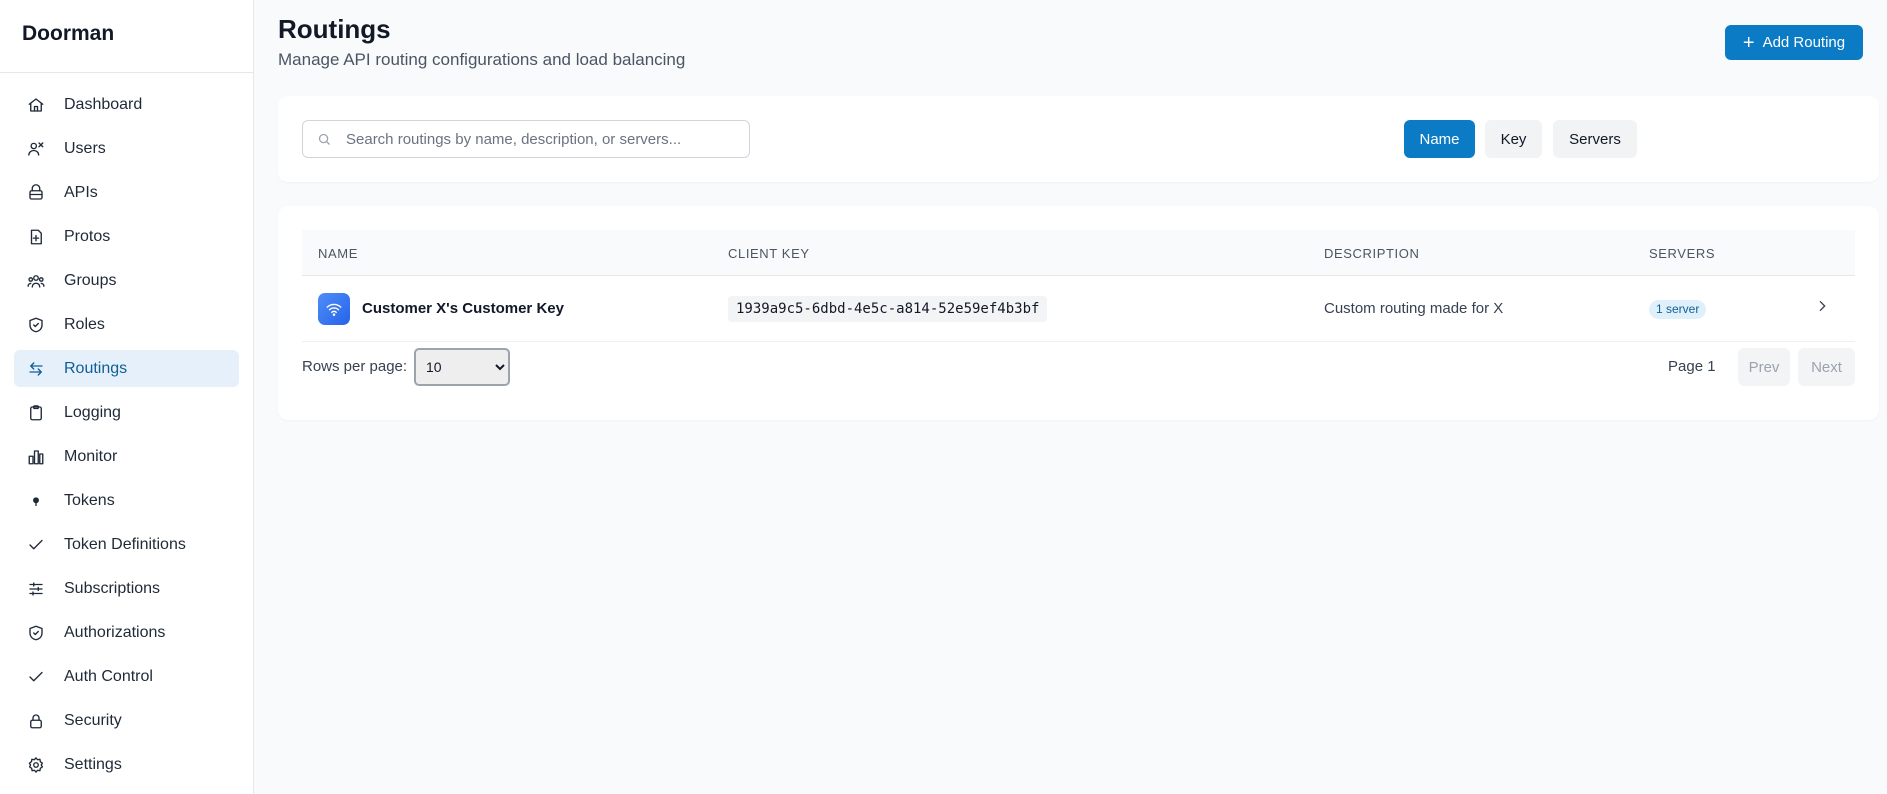 This screenshot has height=794, width=1887. What do you see at coordinates (1764, 367) in the screenshot?
I see `prev-page-button: Prev` at bounding box center [1764, 367].